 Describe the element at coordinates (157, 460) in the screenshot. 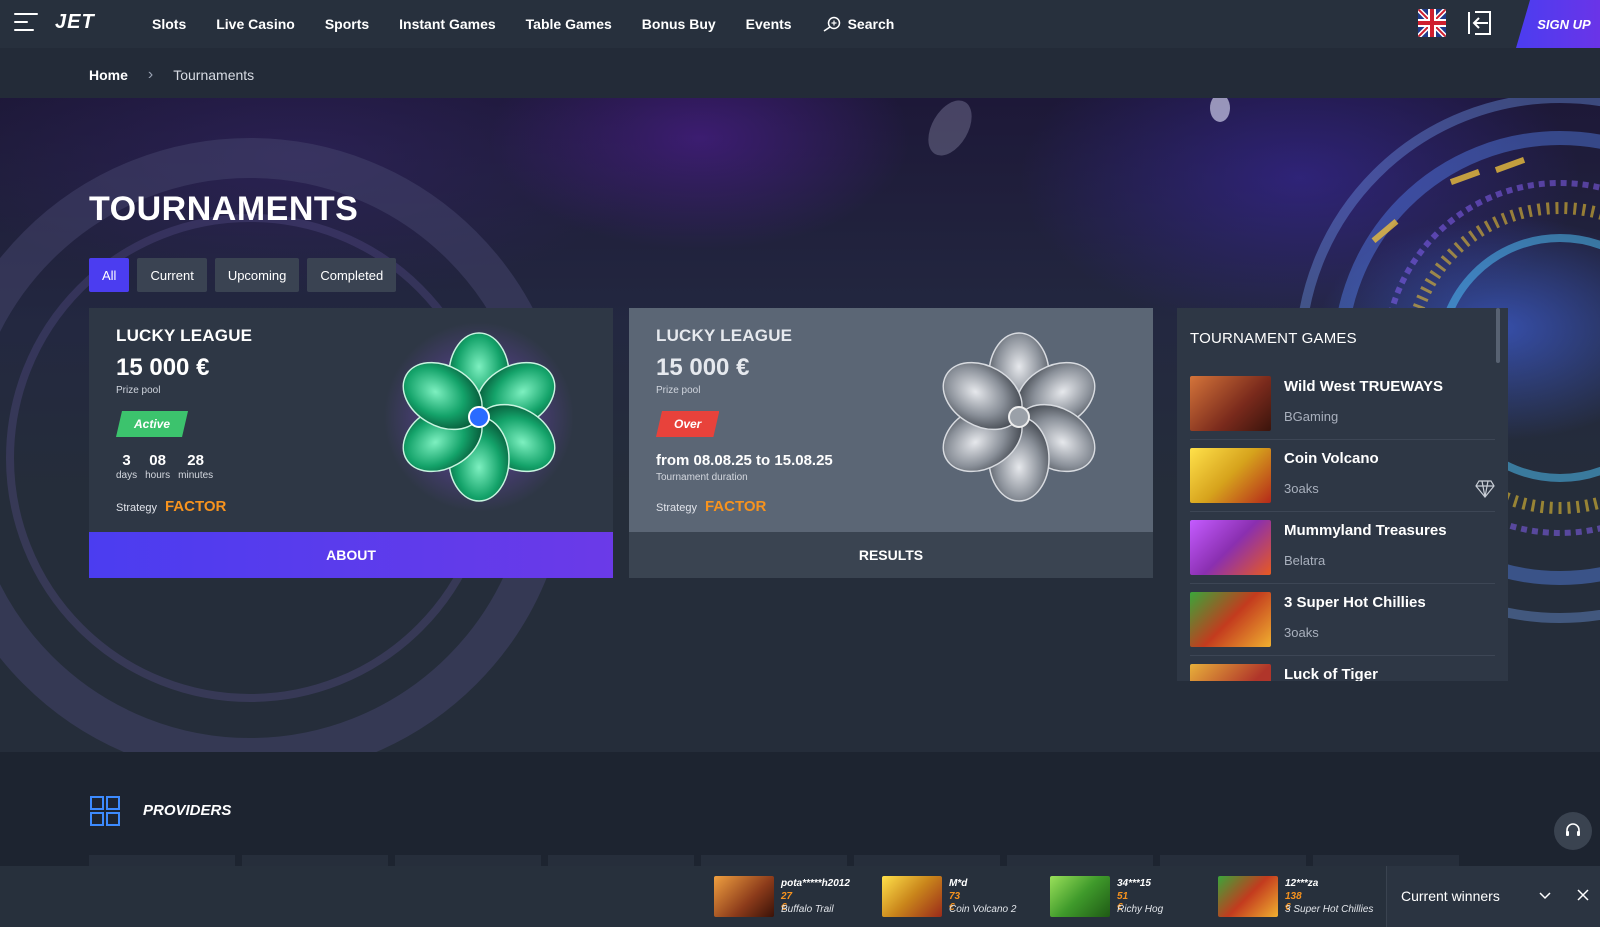

I see `timer-hours: 08` at that location.